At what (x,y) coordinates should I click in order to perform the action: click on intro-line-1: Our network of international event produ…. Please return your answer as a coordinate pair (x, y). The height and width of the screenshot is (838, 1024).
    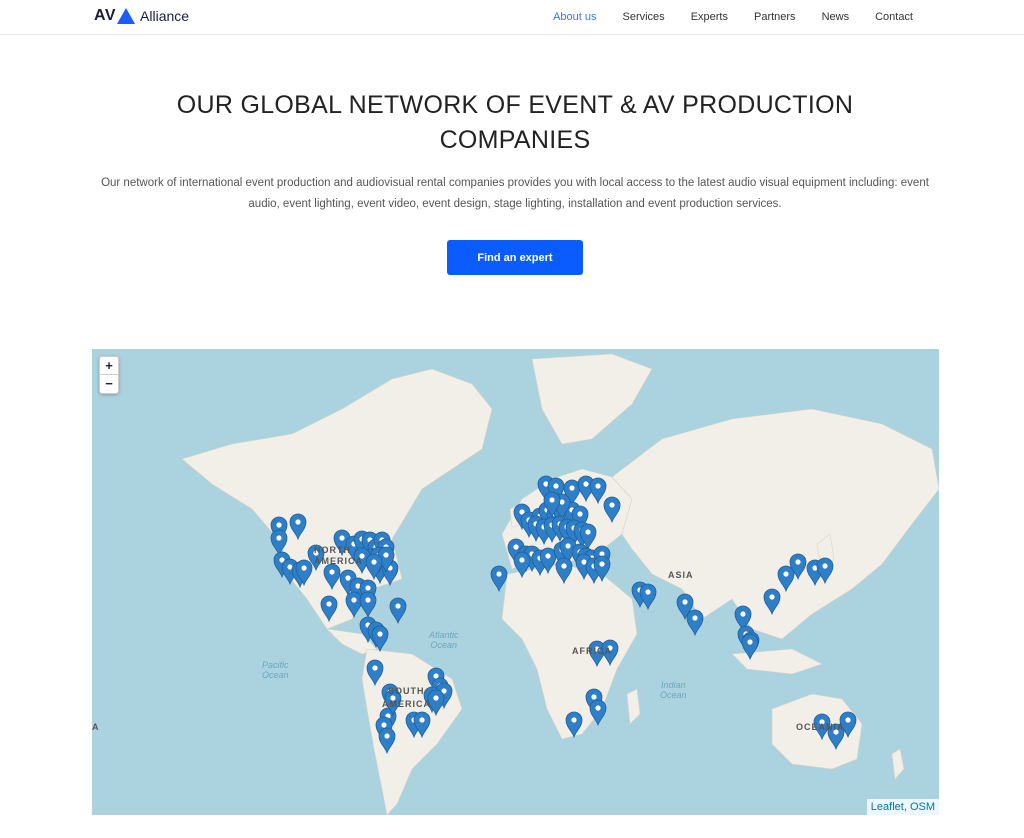
    Looking at the image, I should click on (515, 183).